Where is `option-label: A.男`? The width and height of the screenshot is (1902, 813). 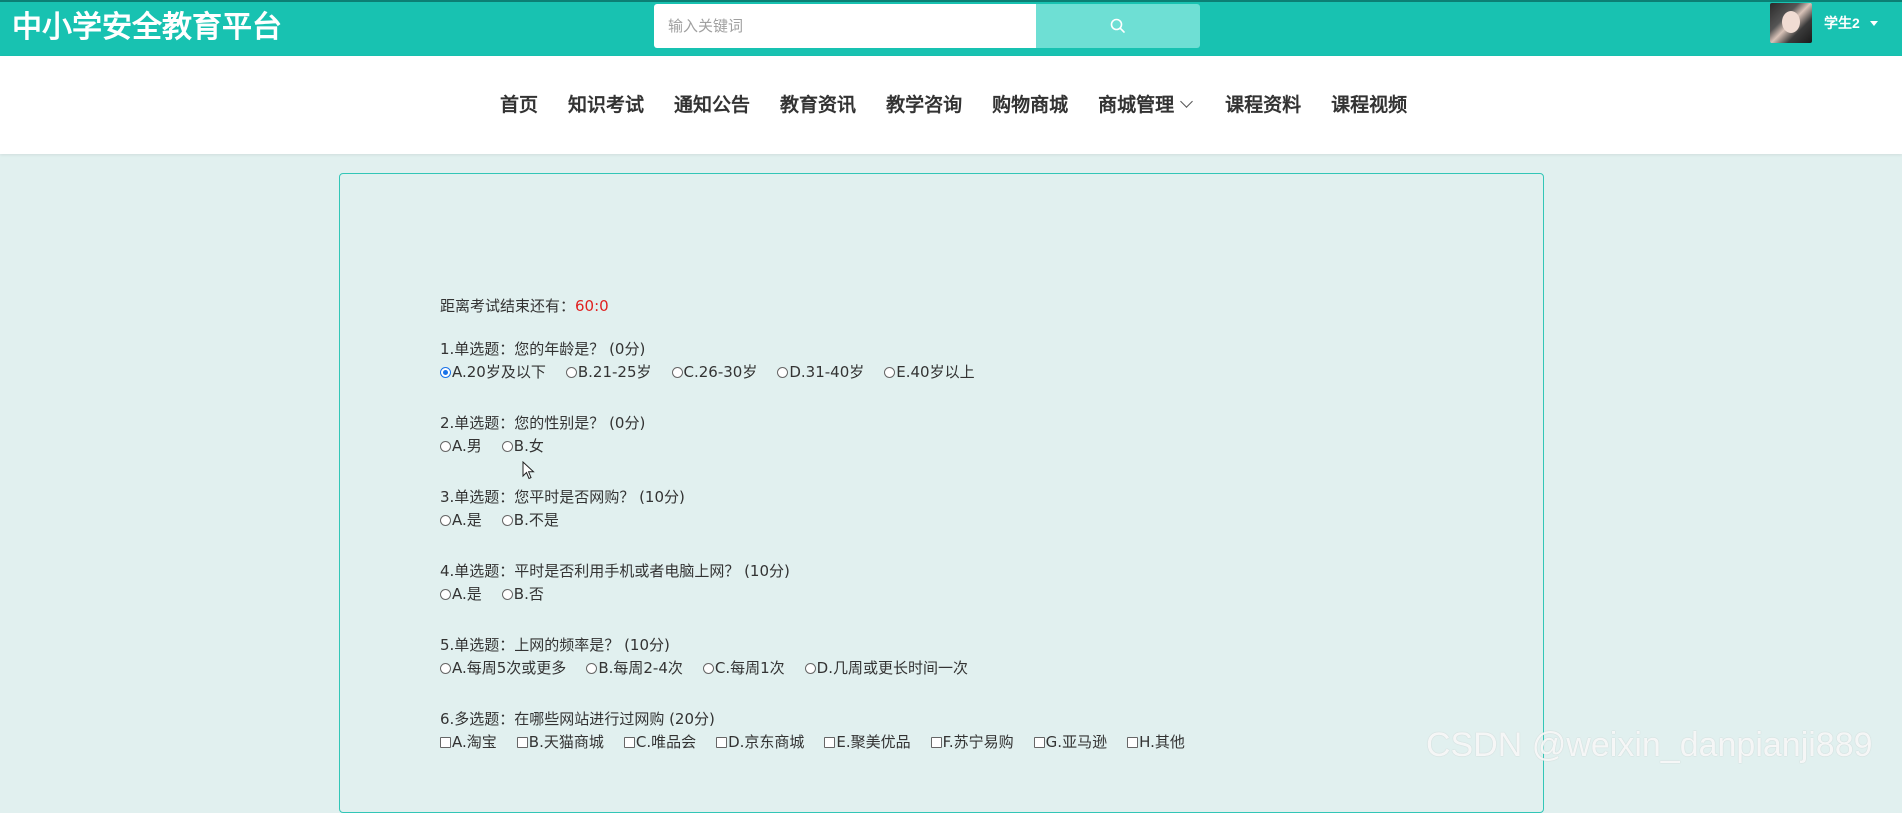
option-label: A.男 is located at coordinates (467, 446).